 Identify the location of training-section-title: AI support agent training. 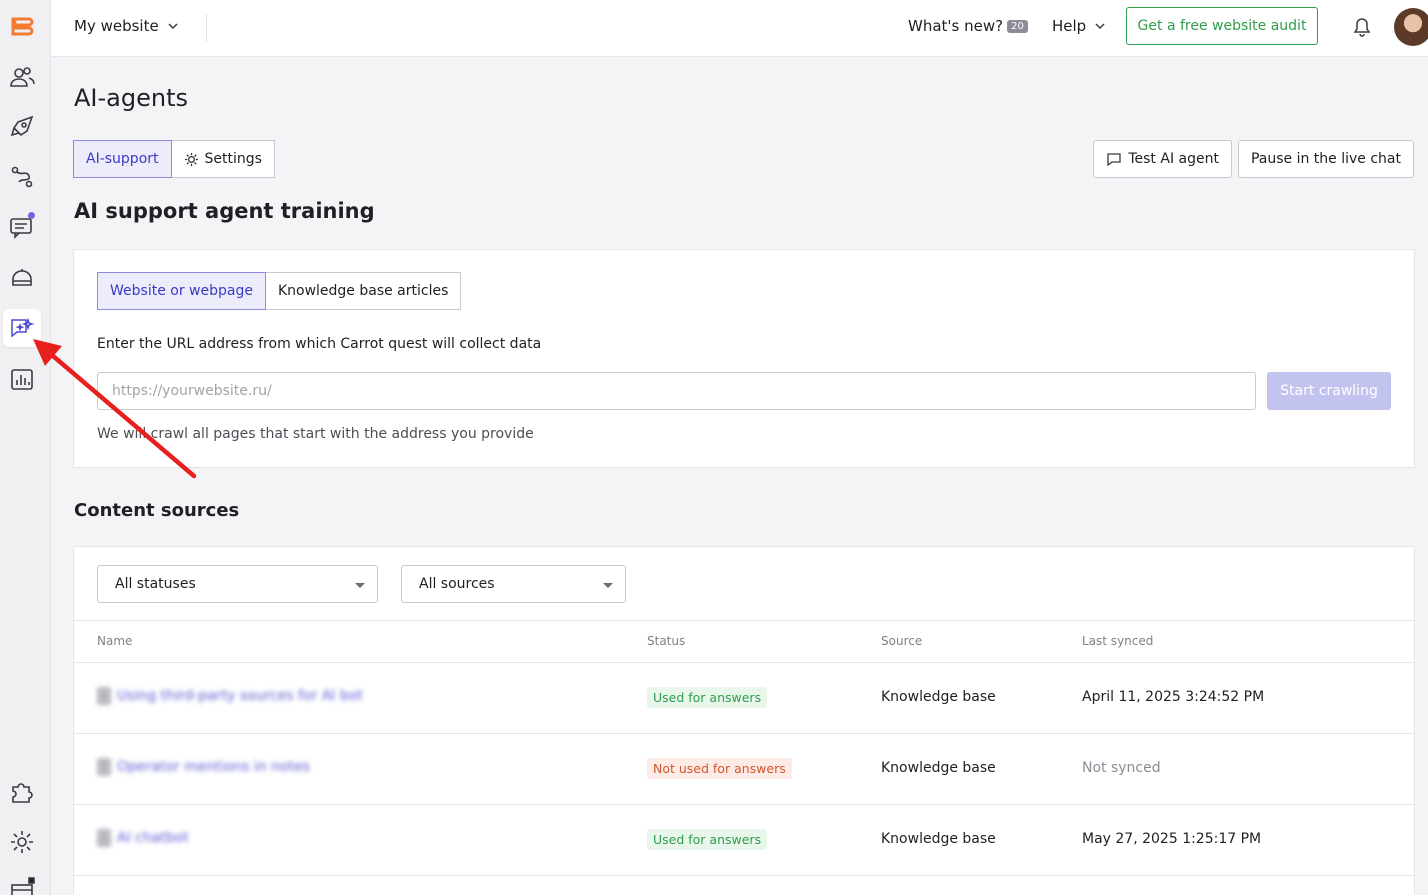
(224, 211).